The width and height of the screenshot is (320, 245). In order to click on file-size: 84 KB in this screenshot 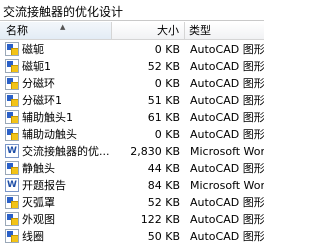, I will do `click(163, 185)`.